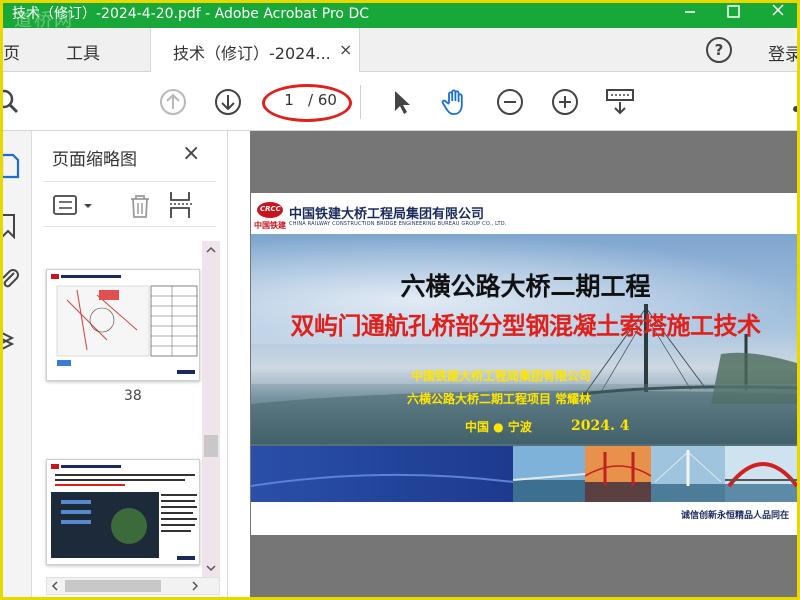 The height and width of the screenshot is (600, 800). Describe the element at coordinates (307, 103) in the screenshot. I see `highlight-ellipse` at that location.